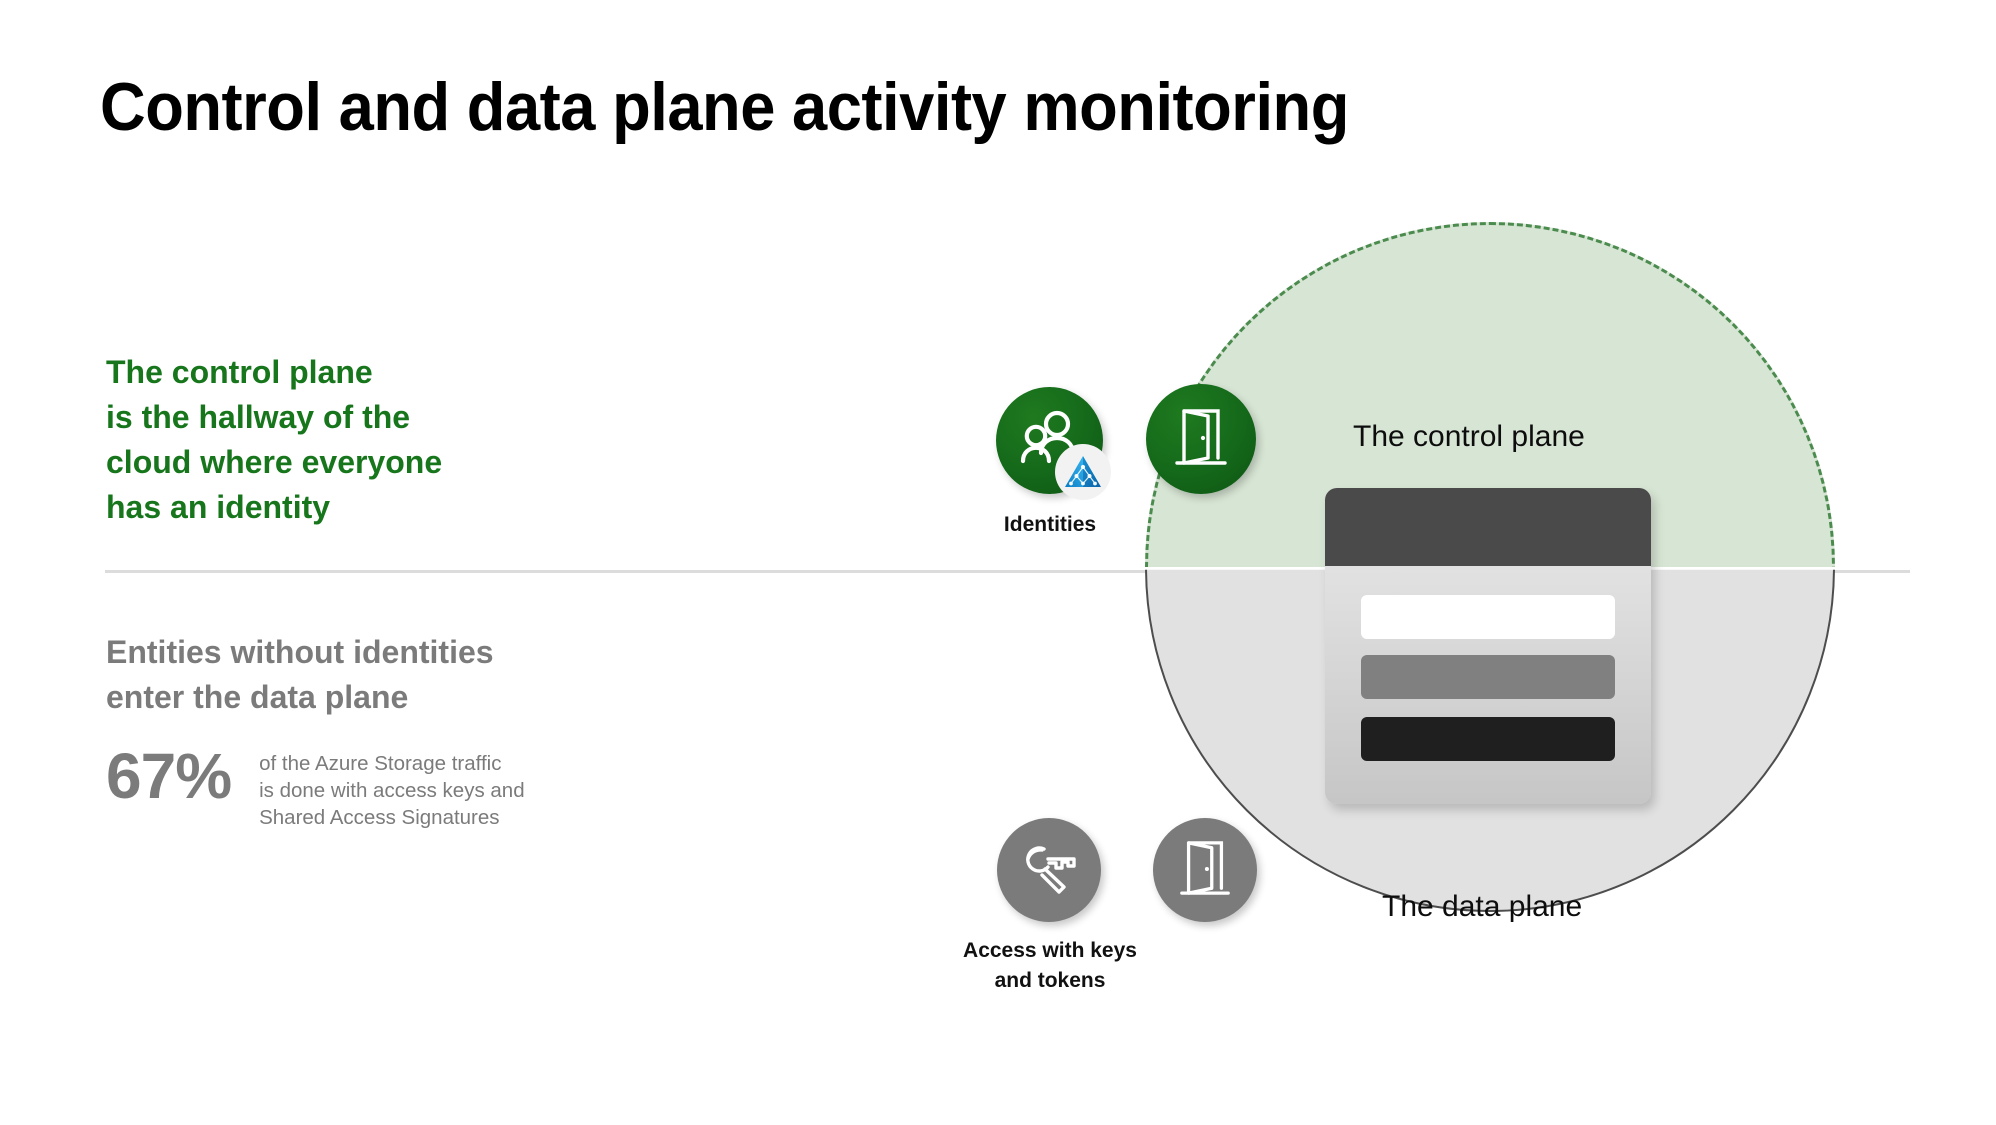 The image size is (1996, 1125). What do you see at coordinates (169, 776) in the screenshot?
I see `statistic-value: 67%` at bounding box center [169, 776].